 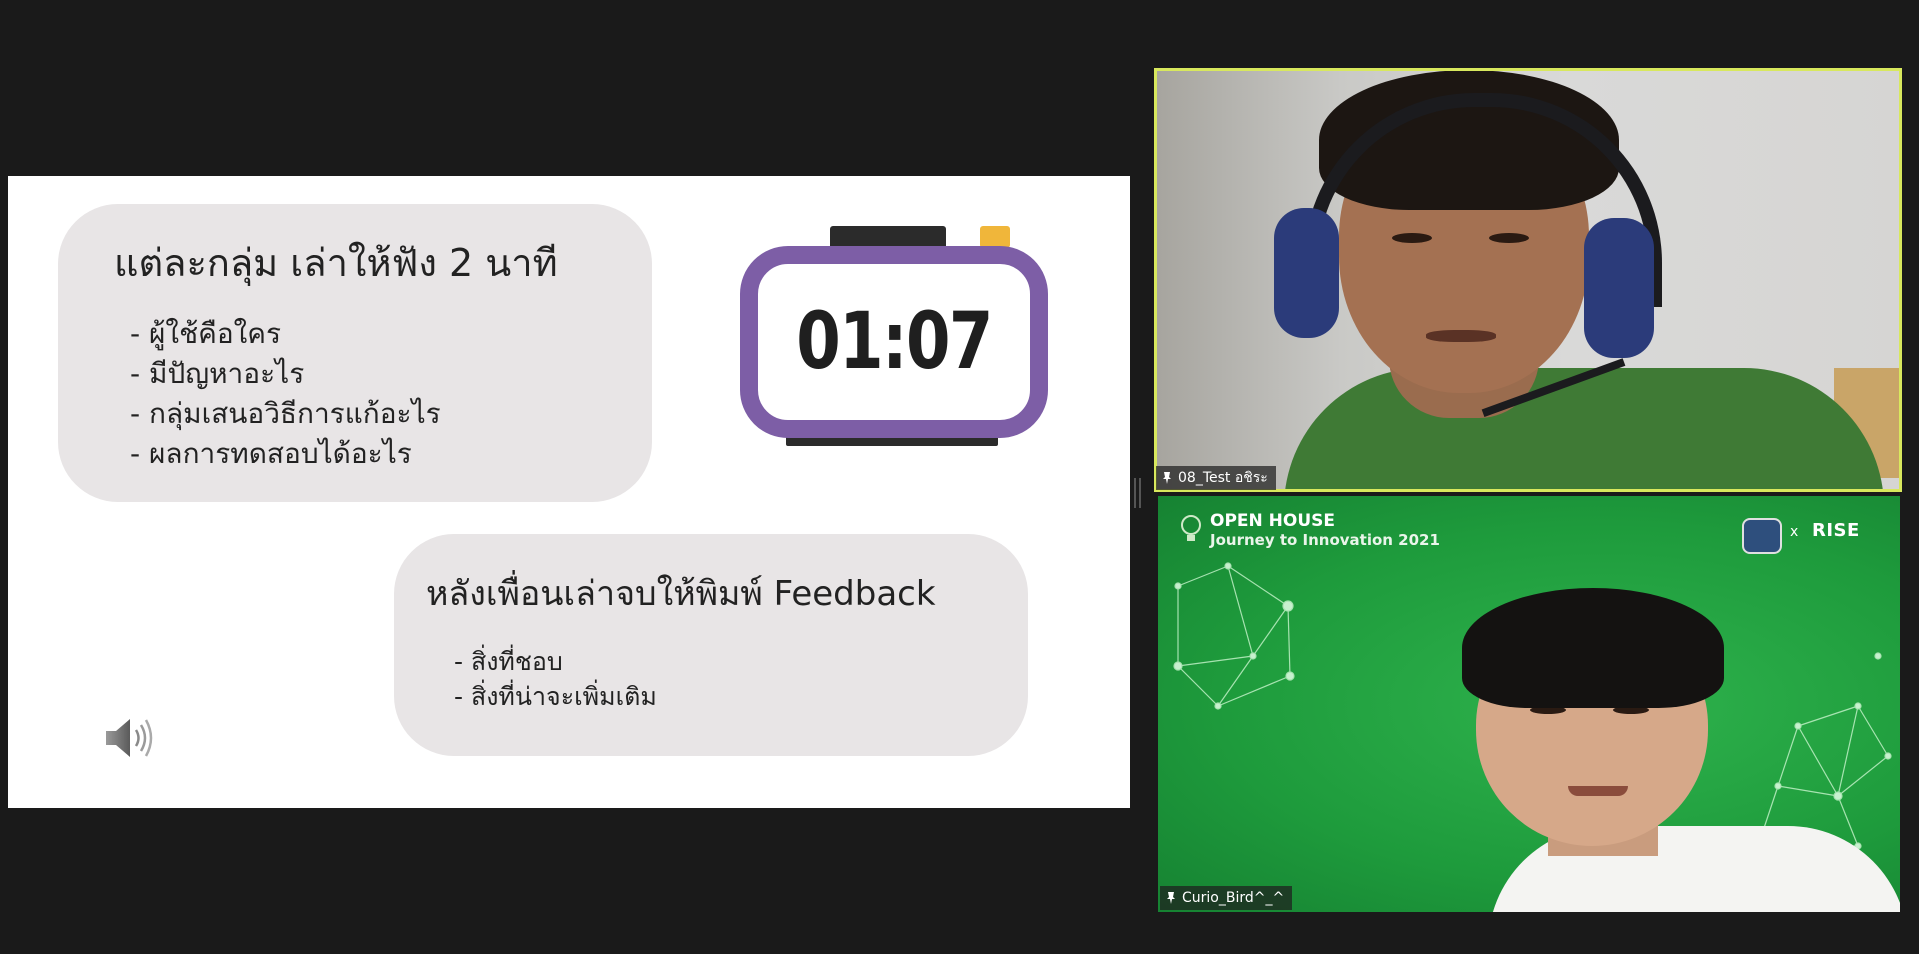 What do you see at coordinates (1273, 521) in the screenshot?
I see `banner-title: OPEN HOUSE` at bounding box center [1273, 521].